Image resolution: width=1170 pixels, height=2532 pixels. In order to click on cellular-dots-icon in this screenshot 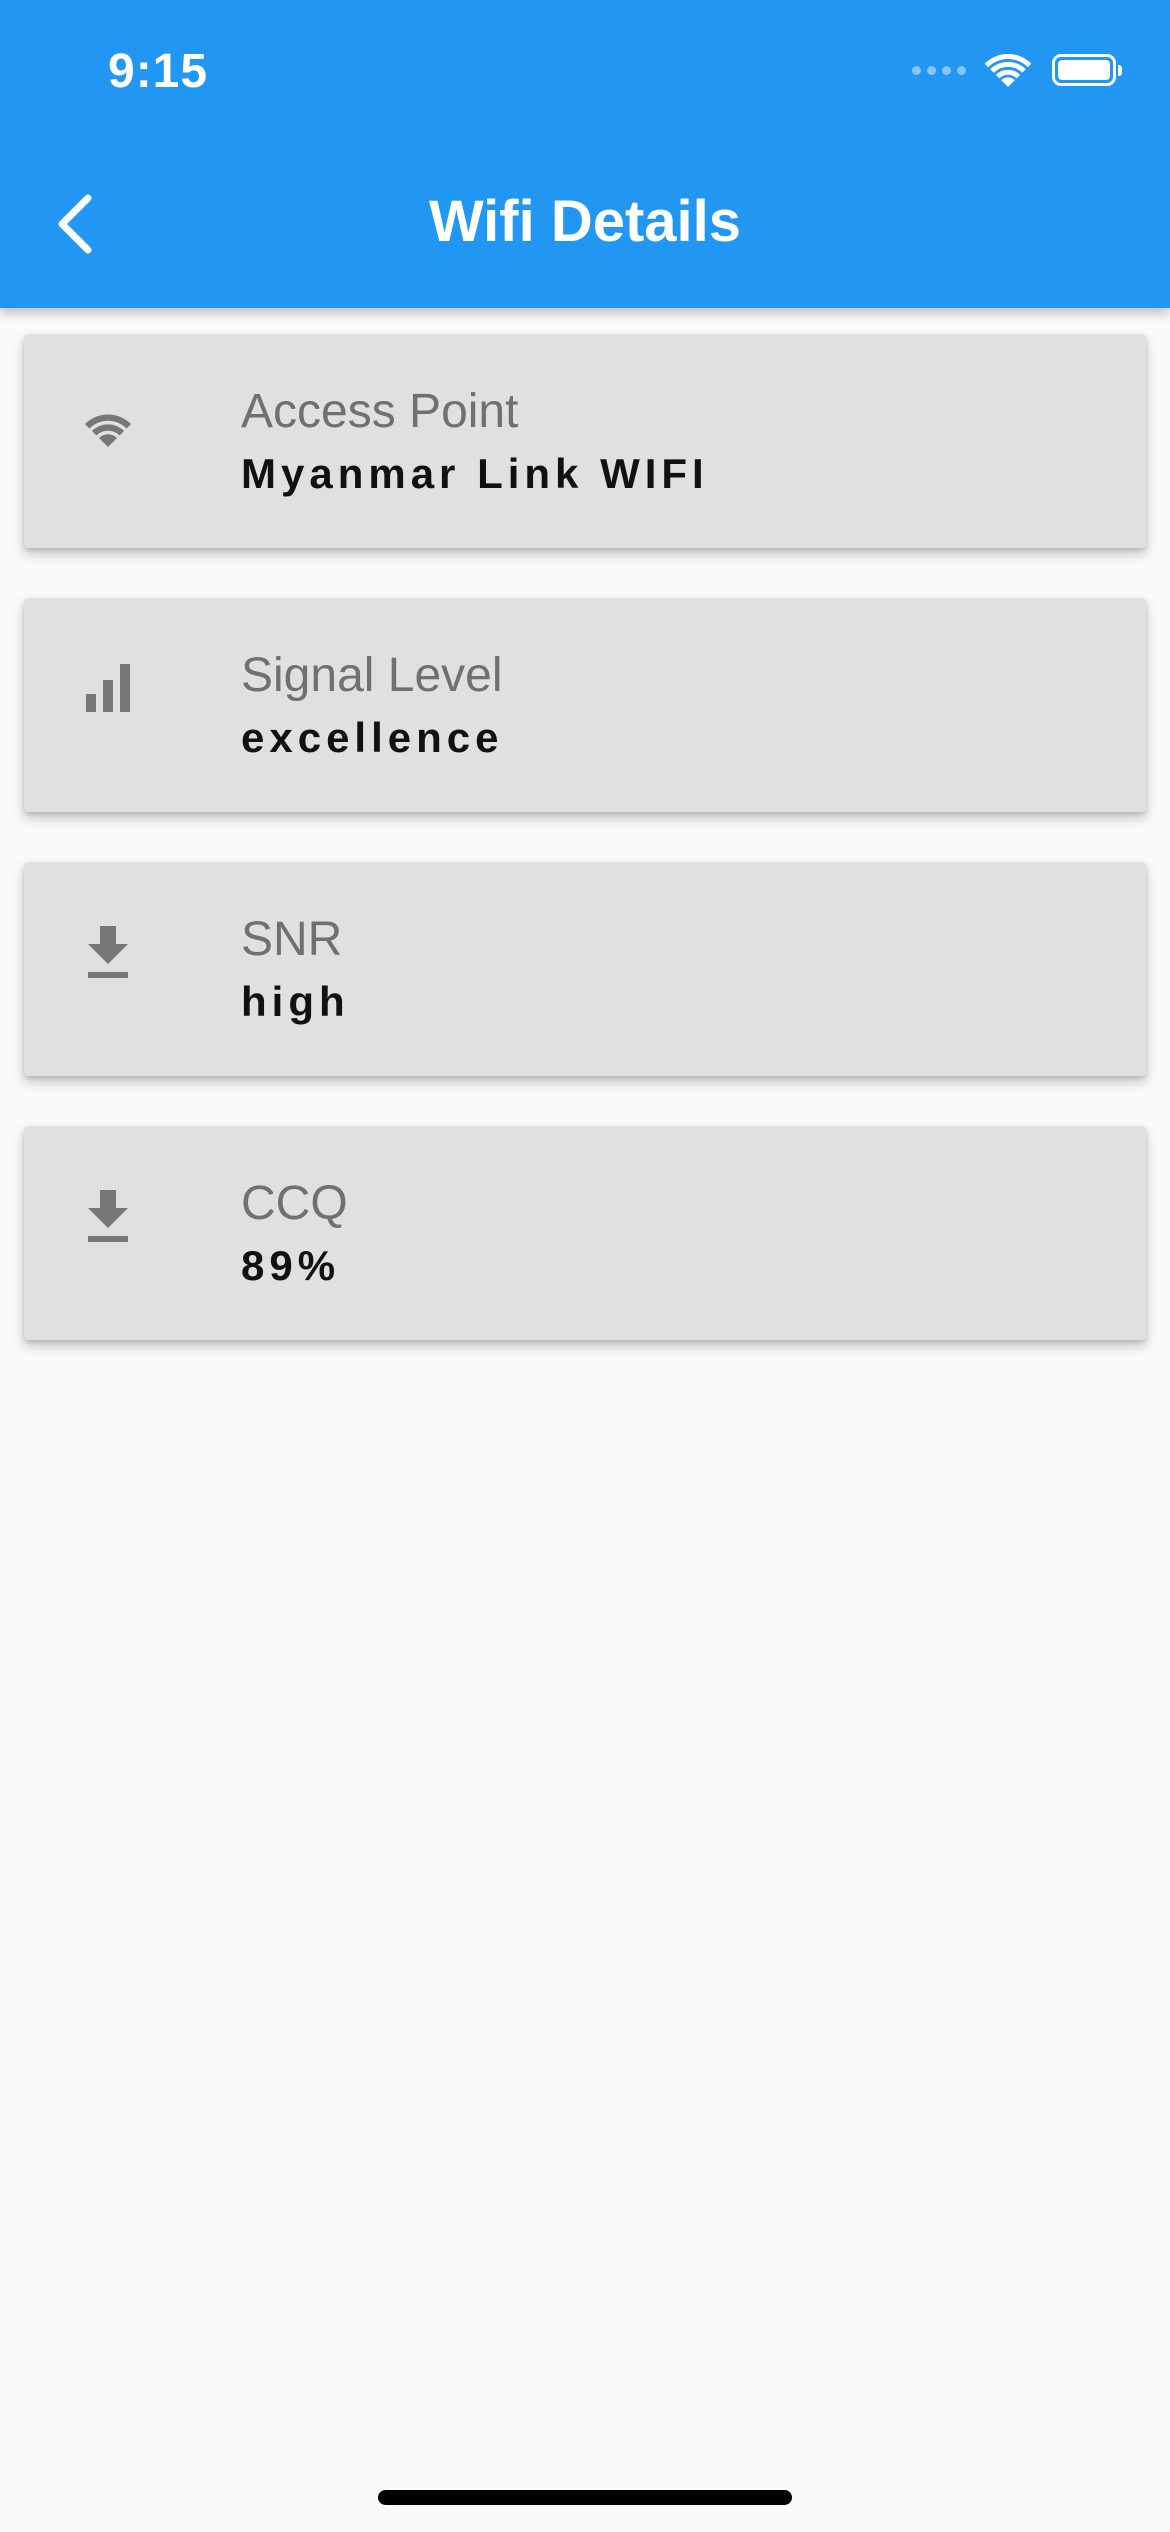, I will do `click(939, 70)`.